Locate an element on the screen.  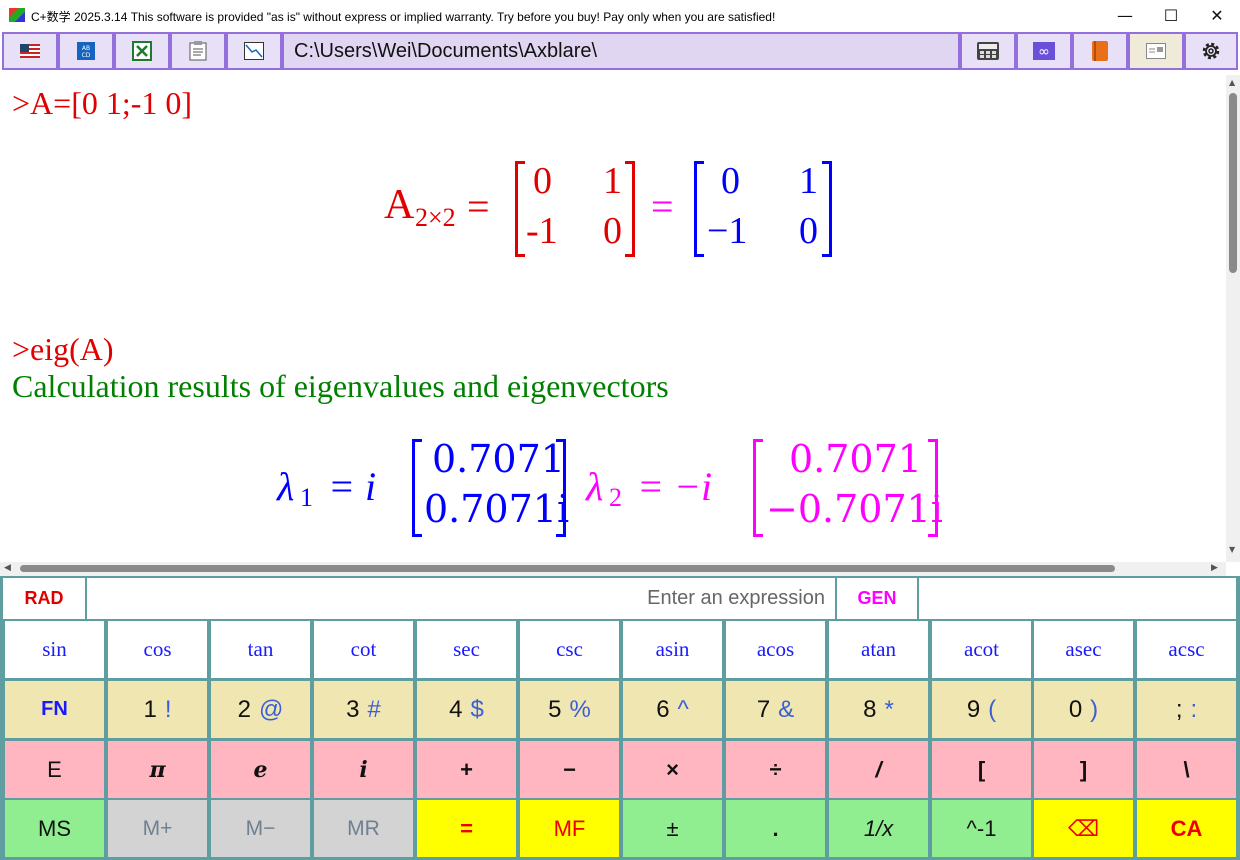
key-clear-all: CA is located at coordinates (1186, 828).